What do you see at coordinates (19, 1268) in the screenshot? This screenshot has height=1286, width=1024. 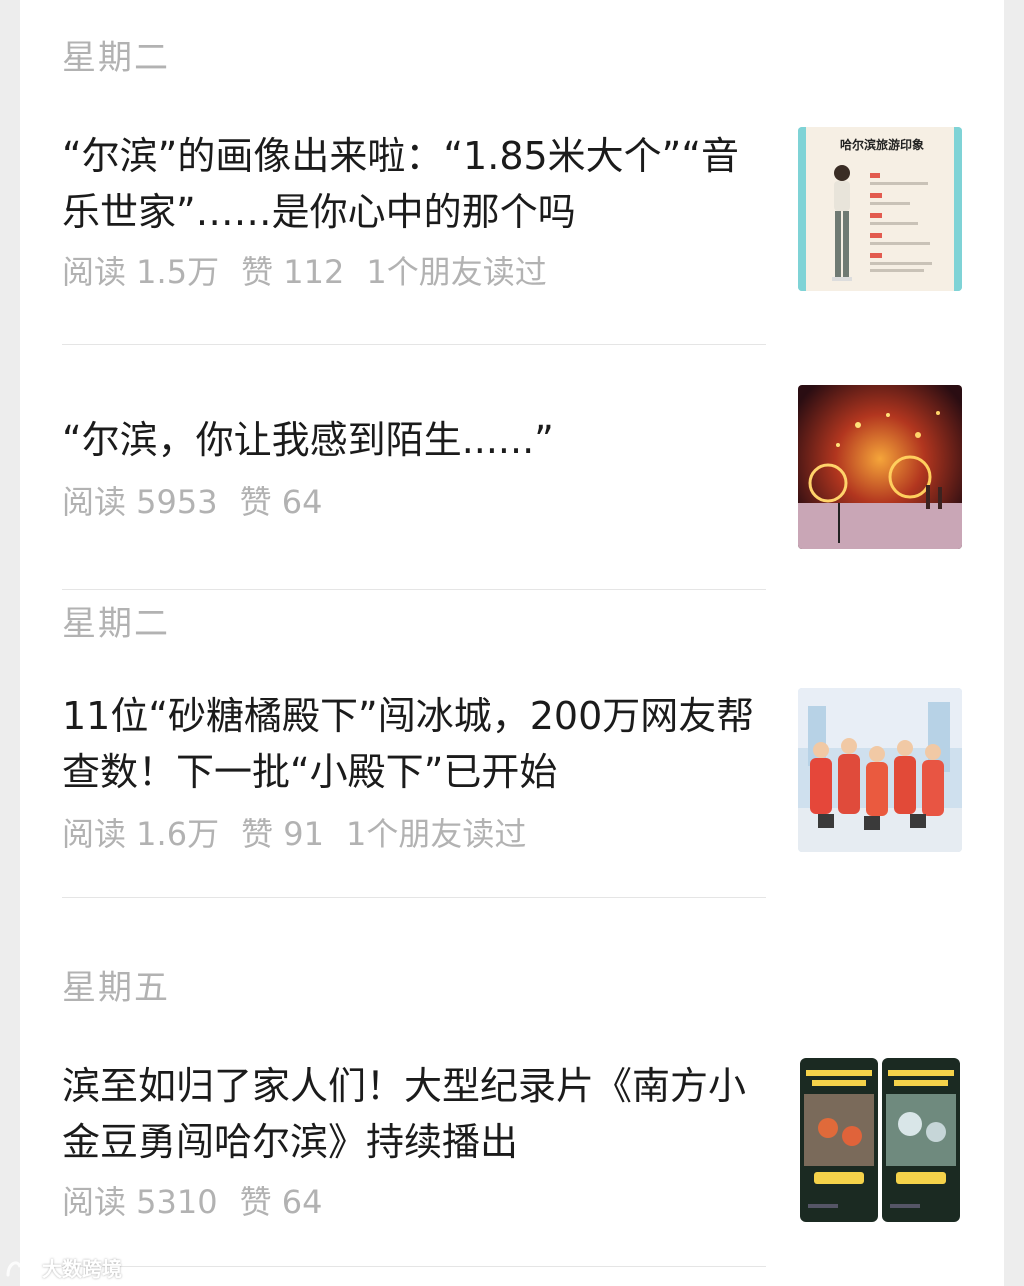 I see `watermark-logo-icon` at bounding box center [19, 1268].